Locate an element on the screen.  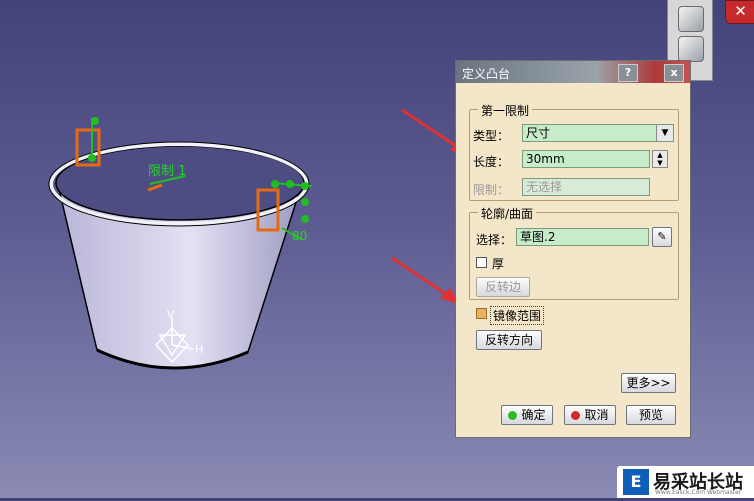
help-button: ? is located at coordinates (628, 73).